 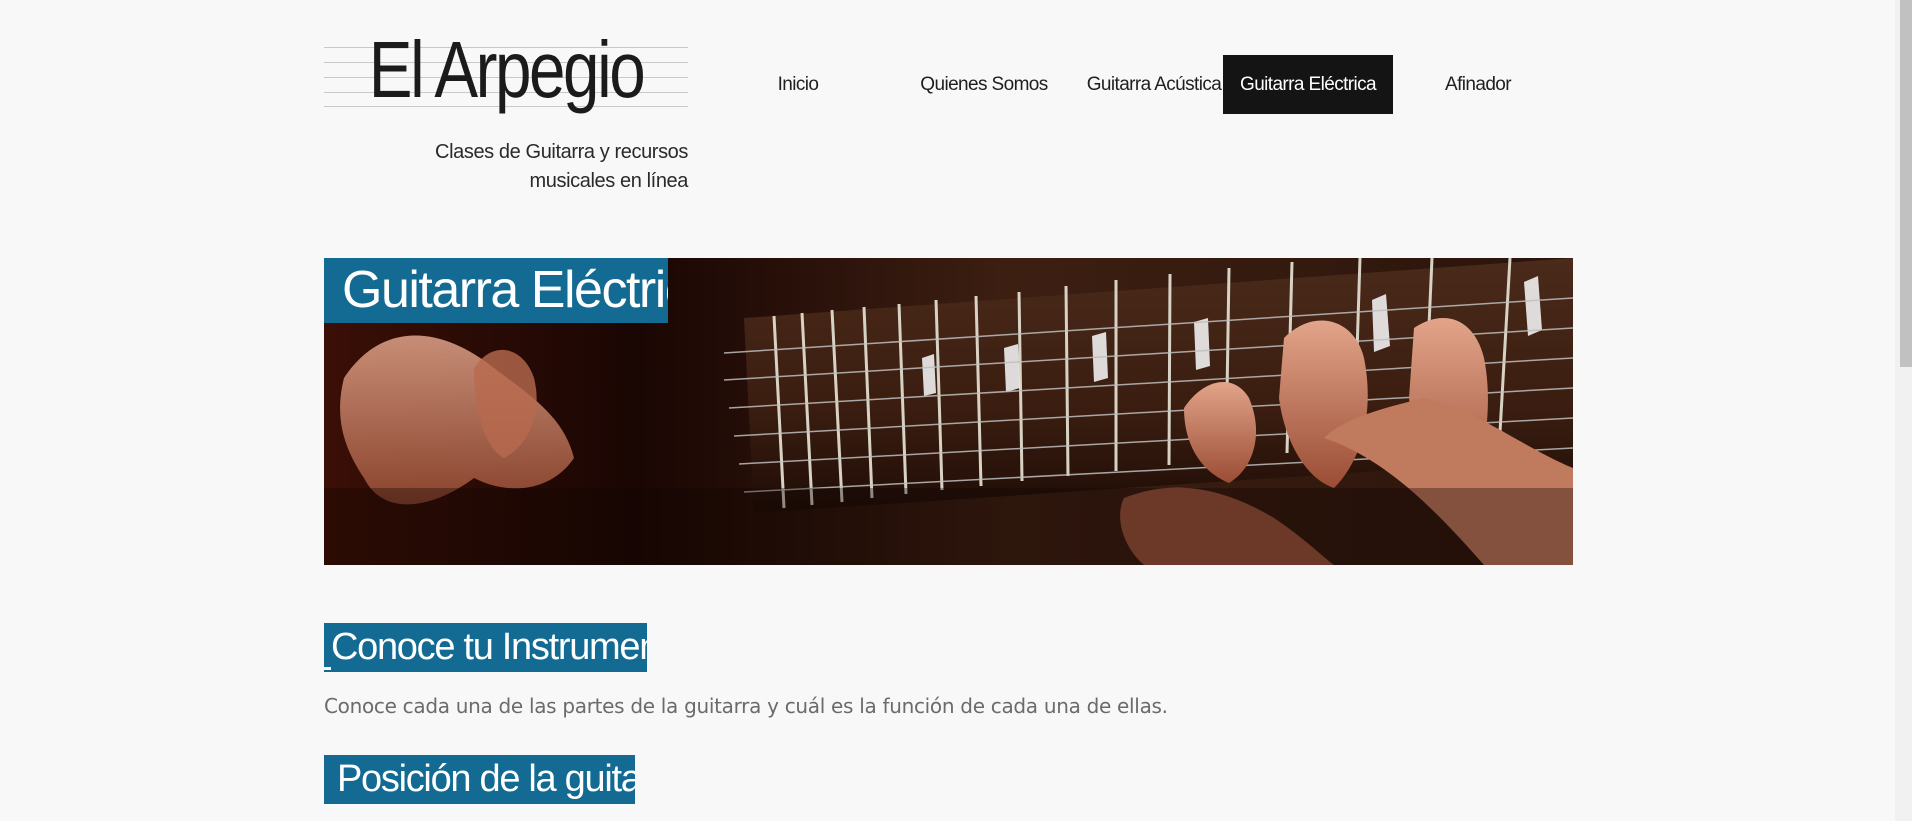 What do you see at coordinates (1478, 84) in the screenshot?
I see `nav-item-afinador: Afinador` at bounding box center [1478, 84].